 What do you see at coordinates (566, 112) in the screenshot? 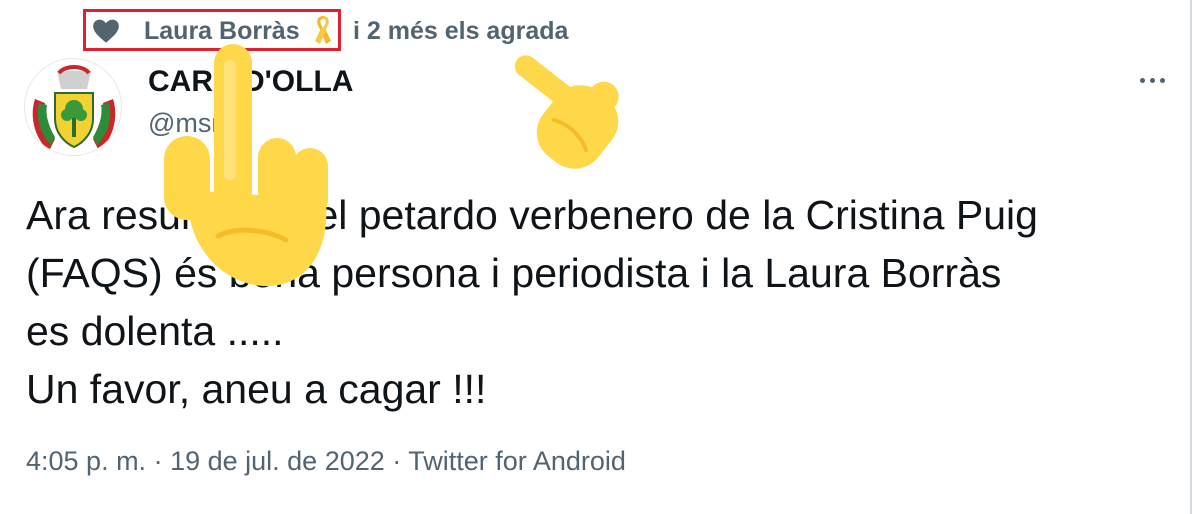
I see `pointing-hand-emoji` at bounding box center [566, 112].